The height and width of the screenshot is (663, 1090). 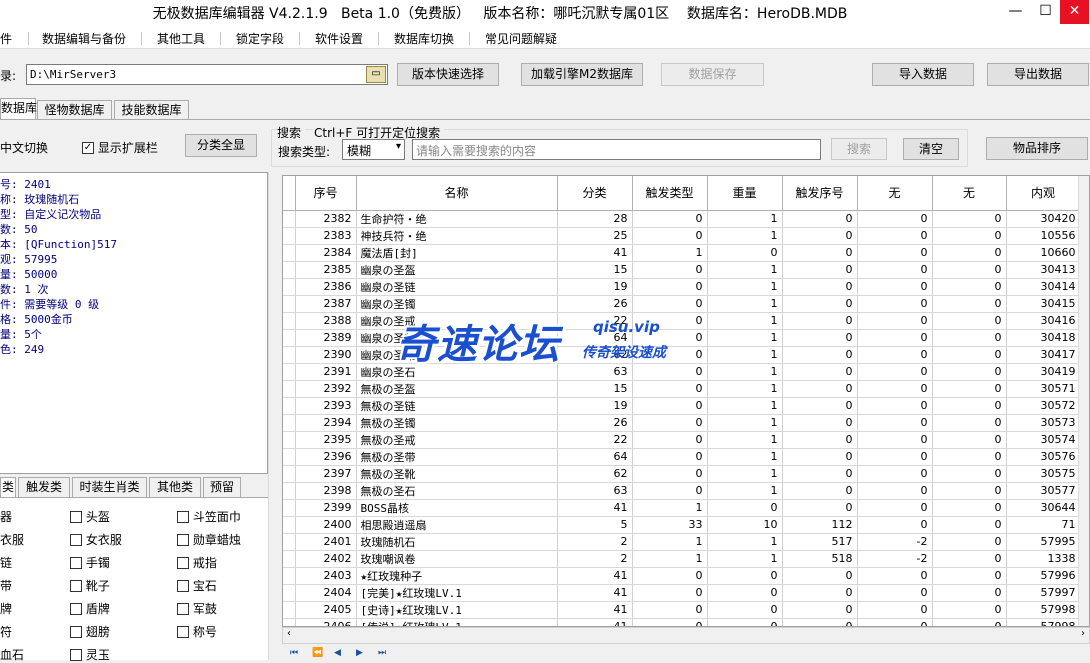 What do you see at coordinates (6, 585) in the screenshot?
I see `category-checkbox: 带` at bounding box center [6, 585].